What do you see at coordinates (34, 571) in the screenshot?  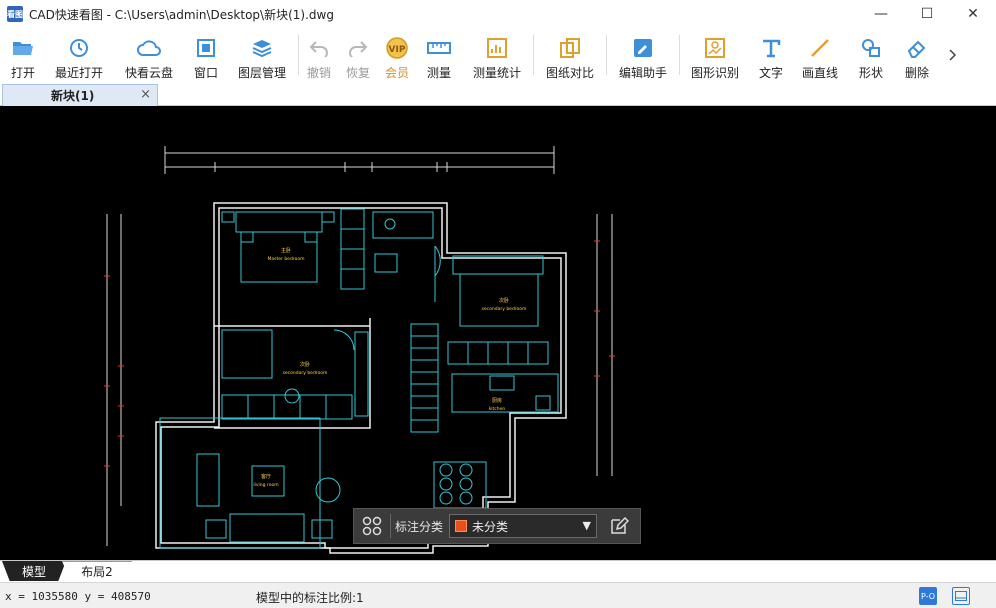 I see `tab-model: 模型` at bounding box center [34, 571].